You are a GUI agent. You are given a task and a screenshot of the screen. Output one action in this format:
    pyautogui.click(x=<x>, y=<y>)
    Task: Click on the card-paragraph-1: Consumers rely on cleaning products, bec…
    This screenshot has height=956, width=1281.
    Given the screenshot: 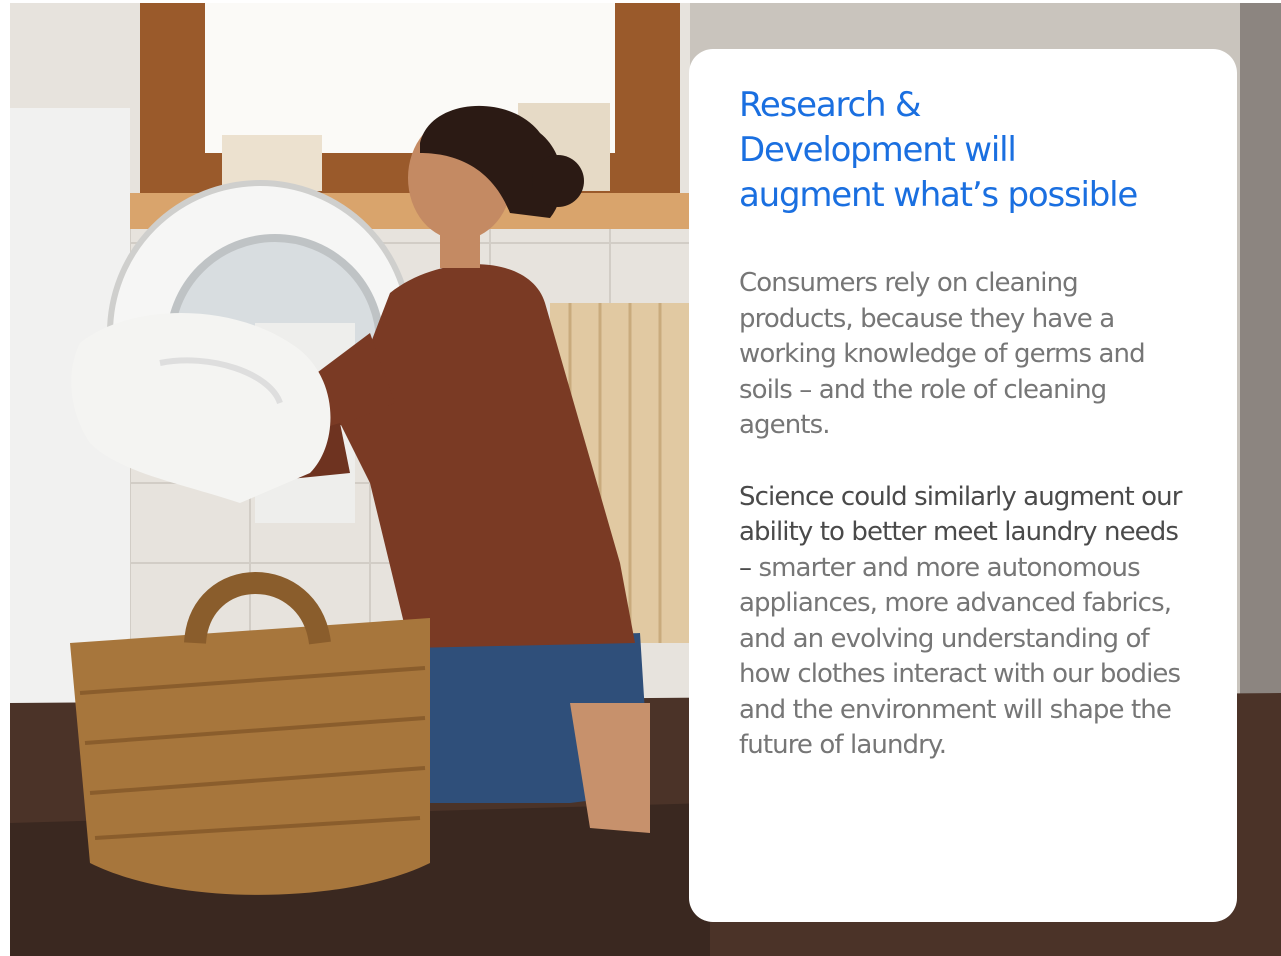 What is the action you would take?
    pyautogui.click(x=942, y=354)
    